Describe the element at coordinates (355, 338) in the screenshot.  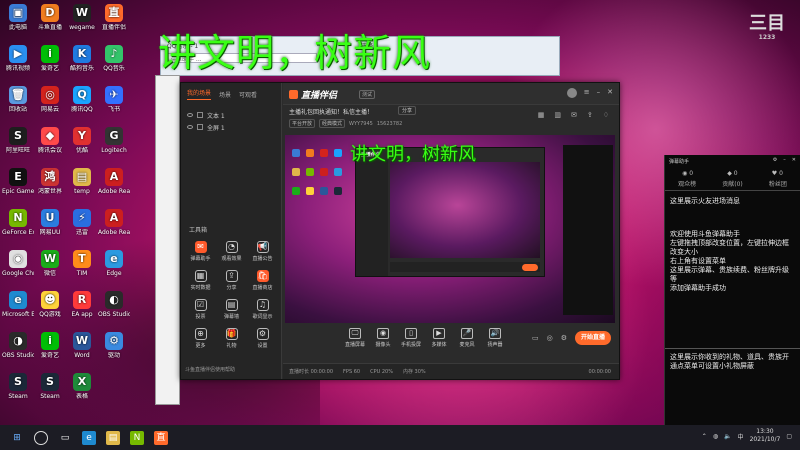
I see `source-button: 🖵 直播屏幕` at that location.